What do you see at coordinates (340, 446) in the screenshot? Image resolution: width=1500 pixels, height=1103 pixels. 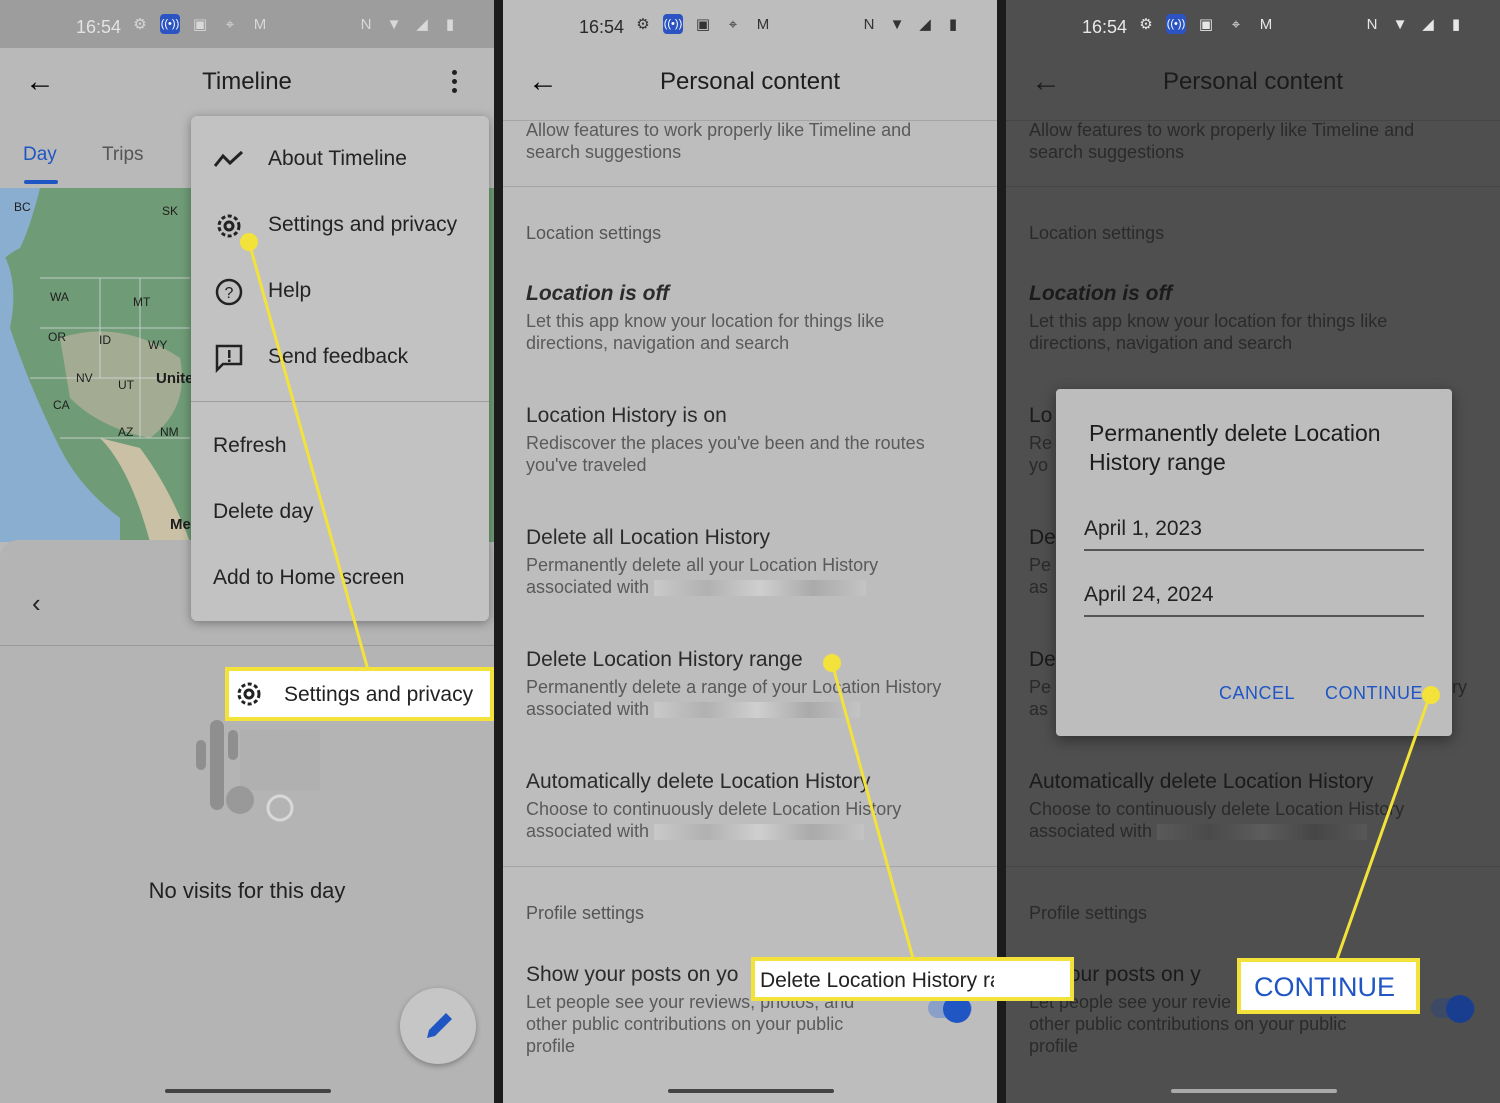 I see `menu-item-refresh: Refresh` at bounding box center [340, 446].